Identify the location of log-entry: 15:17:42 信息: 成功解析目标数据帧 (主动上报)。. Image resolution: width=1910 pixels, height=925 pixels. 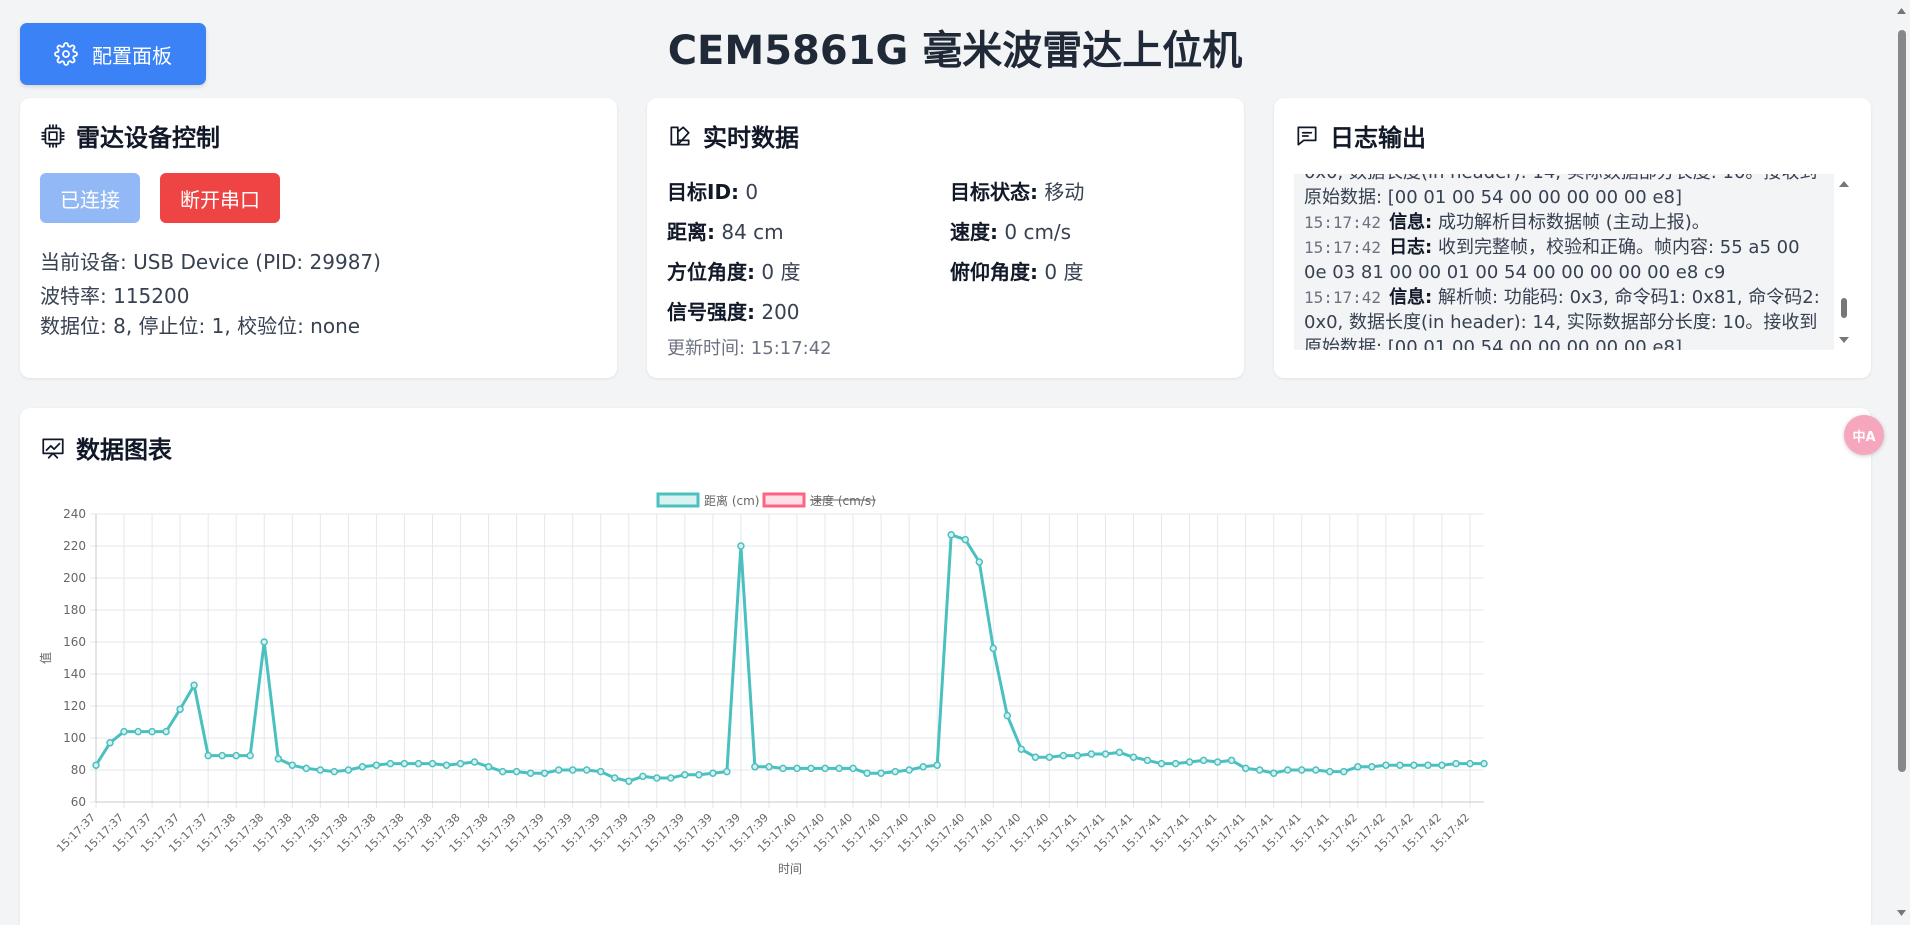
(1507, 222).